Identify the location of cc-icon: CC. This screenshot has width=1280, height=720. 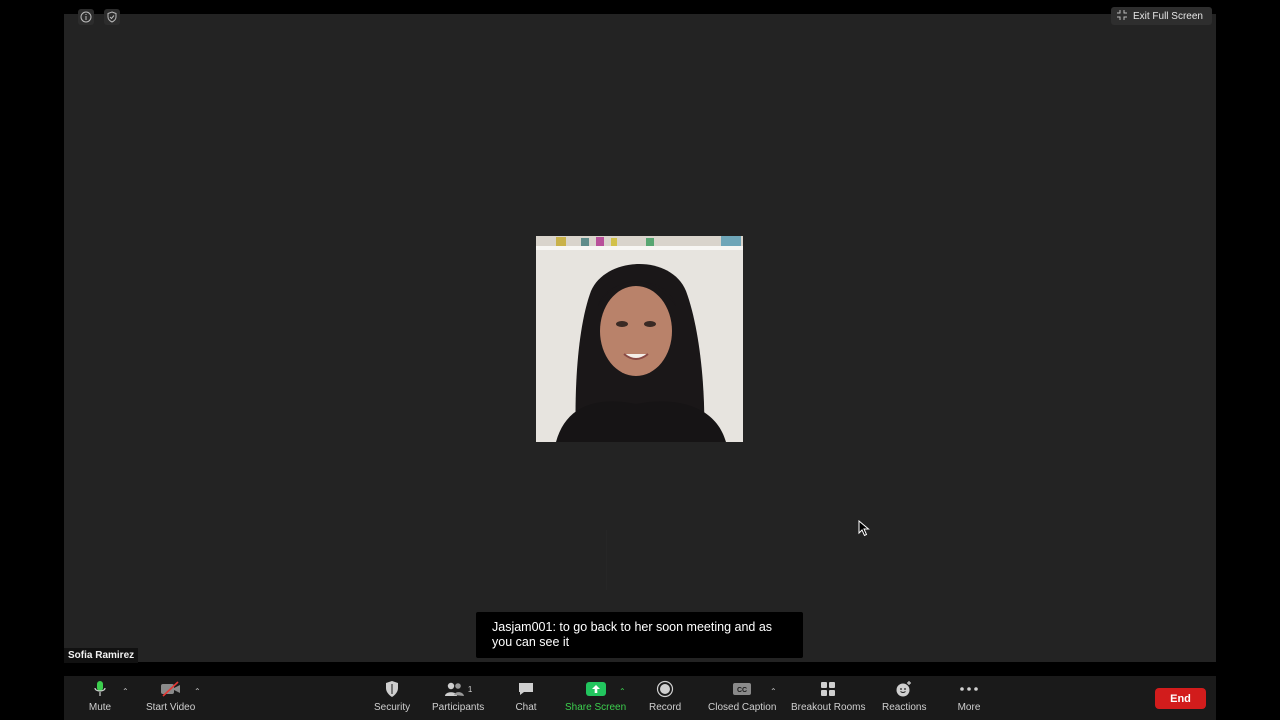
(742, 689).